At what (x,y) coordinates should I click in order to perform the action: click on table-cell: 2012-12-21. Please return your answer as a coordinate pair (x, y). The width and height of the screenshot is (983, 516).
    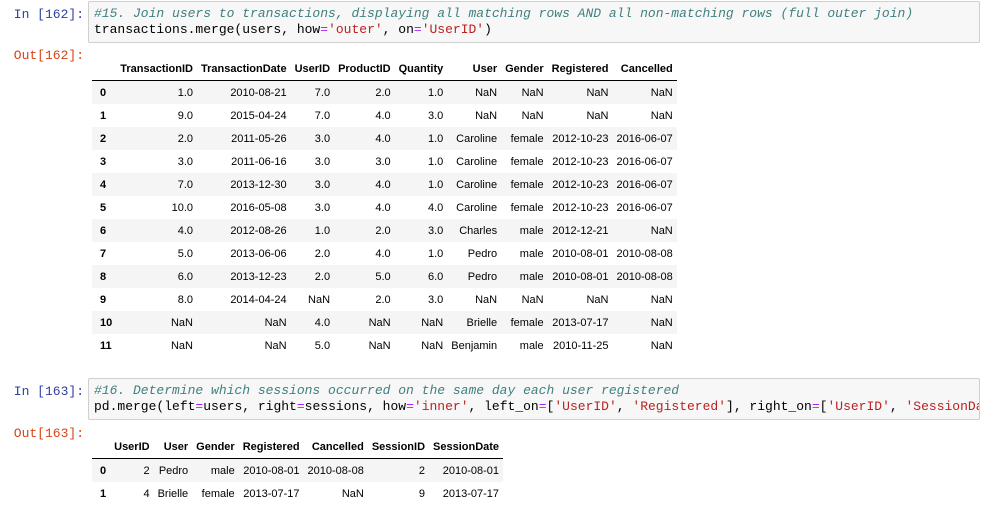
    Looking at the image, I should click on (580, 230).